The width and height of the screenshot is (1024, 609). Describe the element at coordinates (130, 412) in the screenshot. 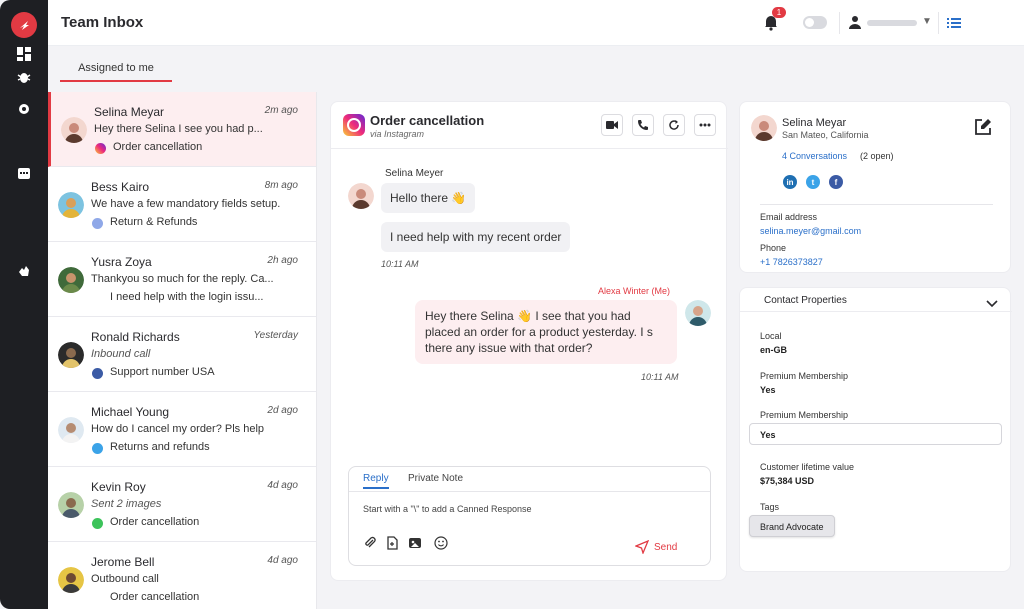

I see `contact-name: Michael Young` at that location.